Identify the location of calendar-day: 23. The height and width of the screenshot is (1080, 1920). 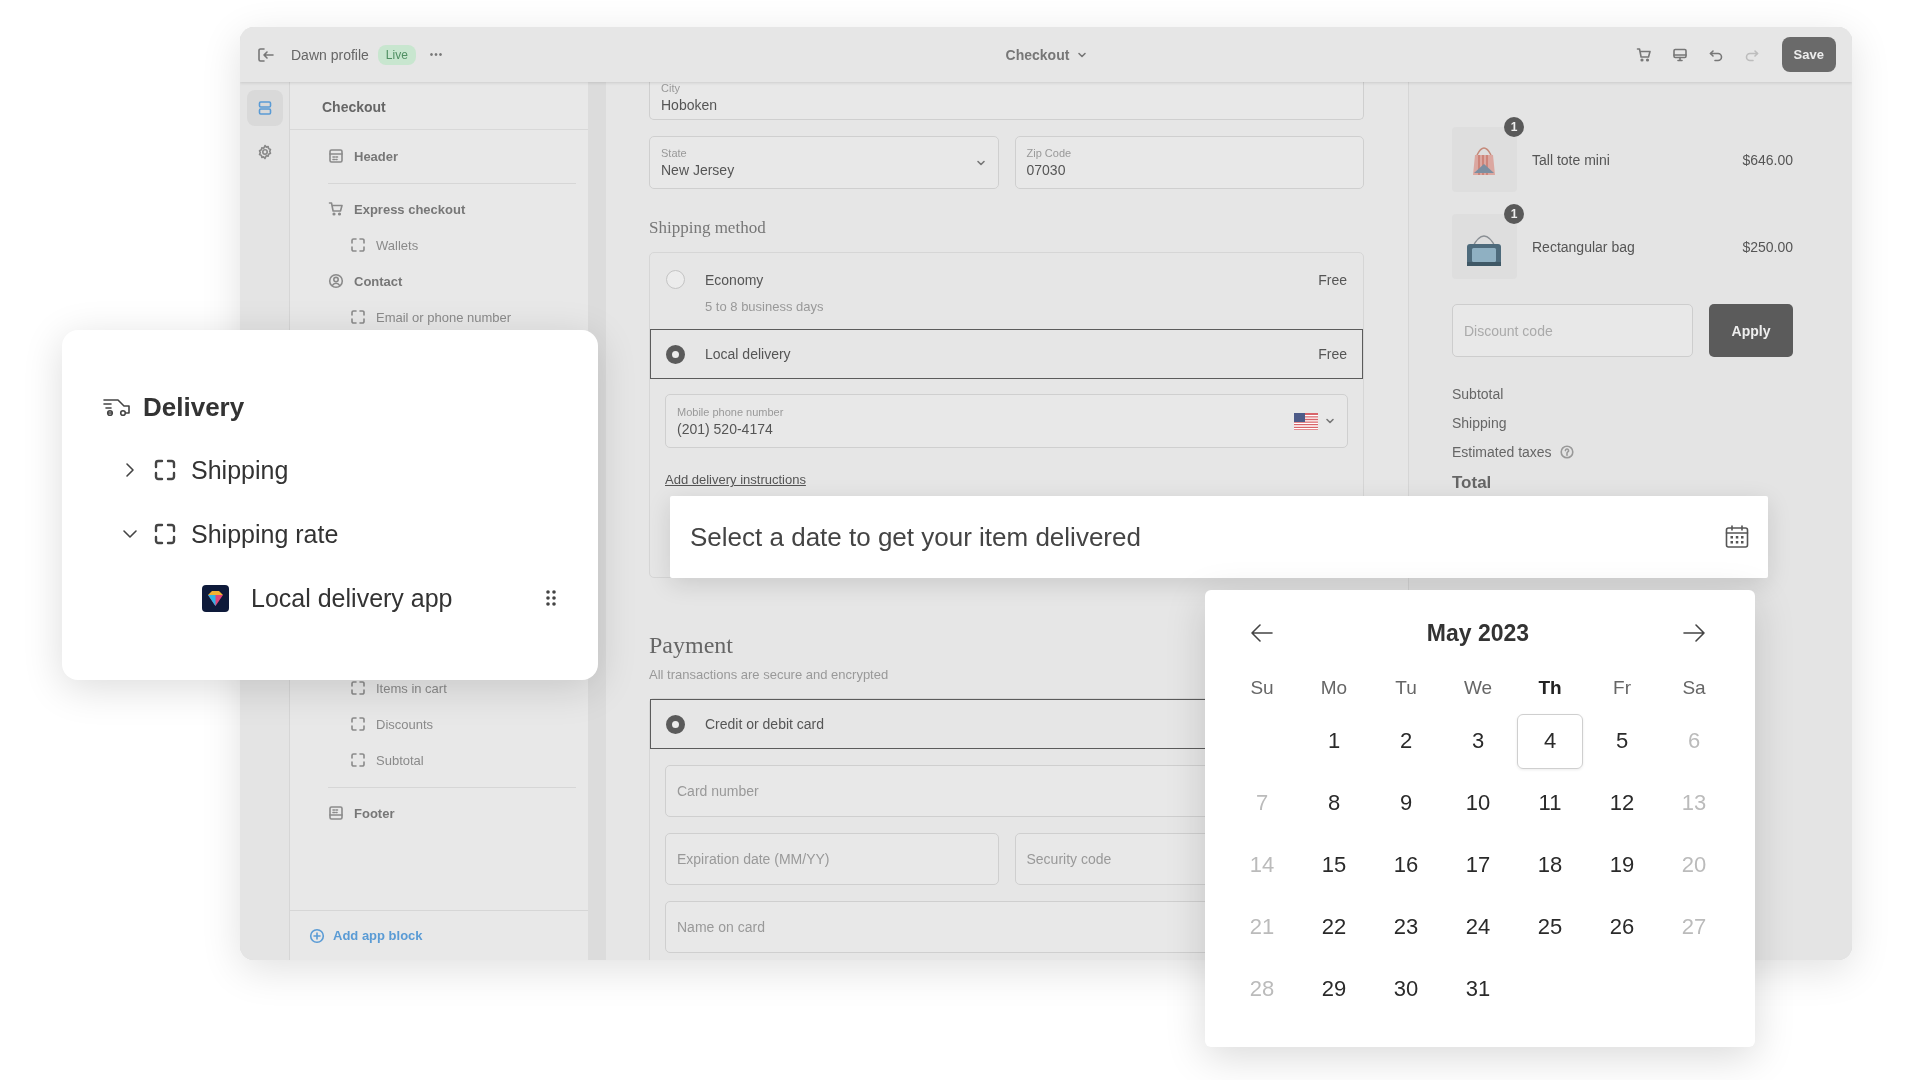
(1406, 927).